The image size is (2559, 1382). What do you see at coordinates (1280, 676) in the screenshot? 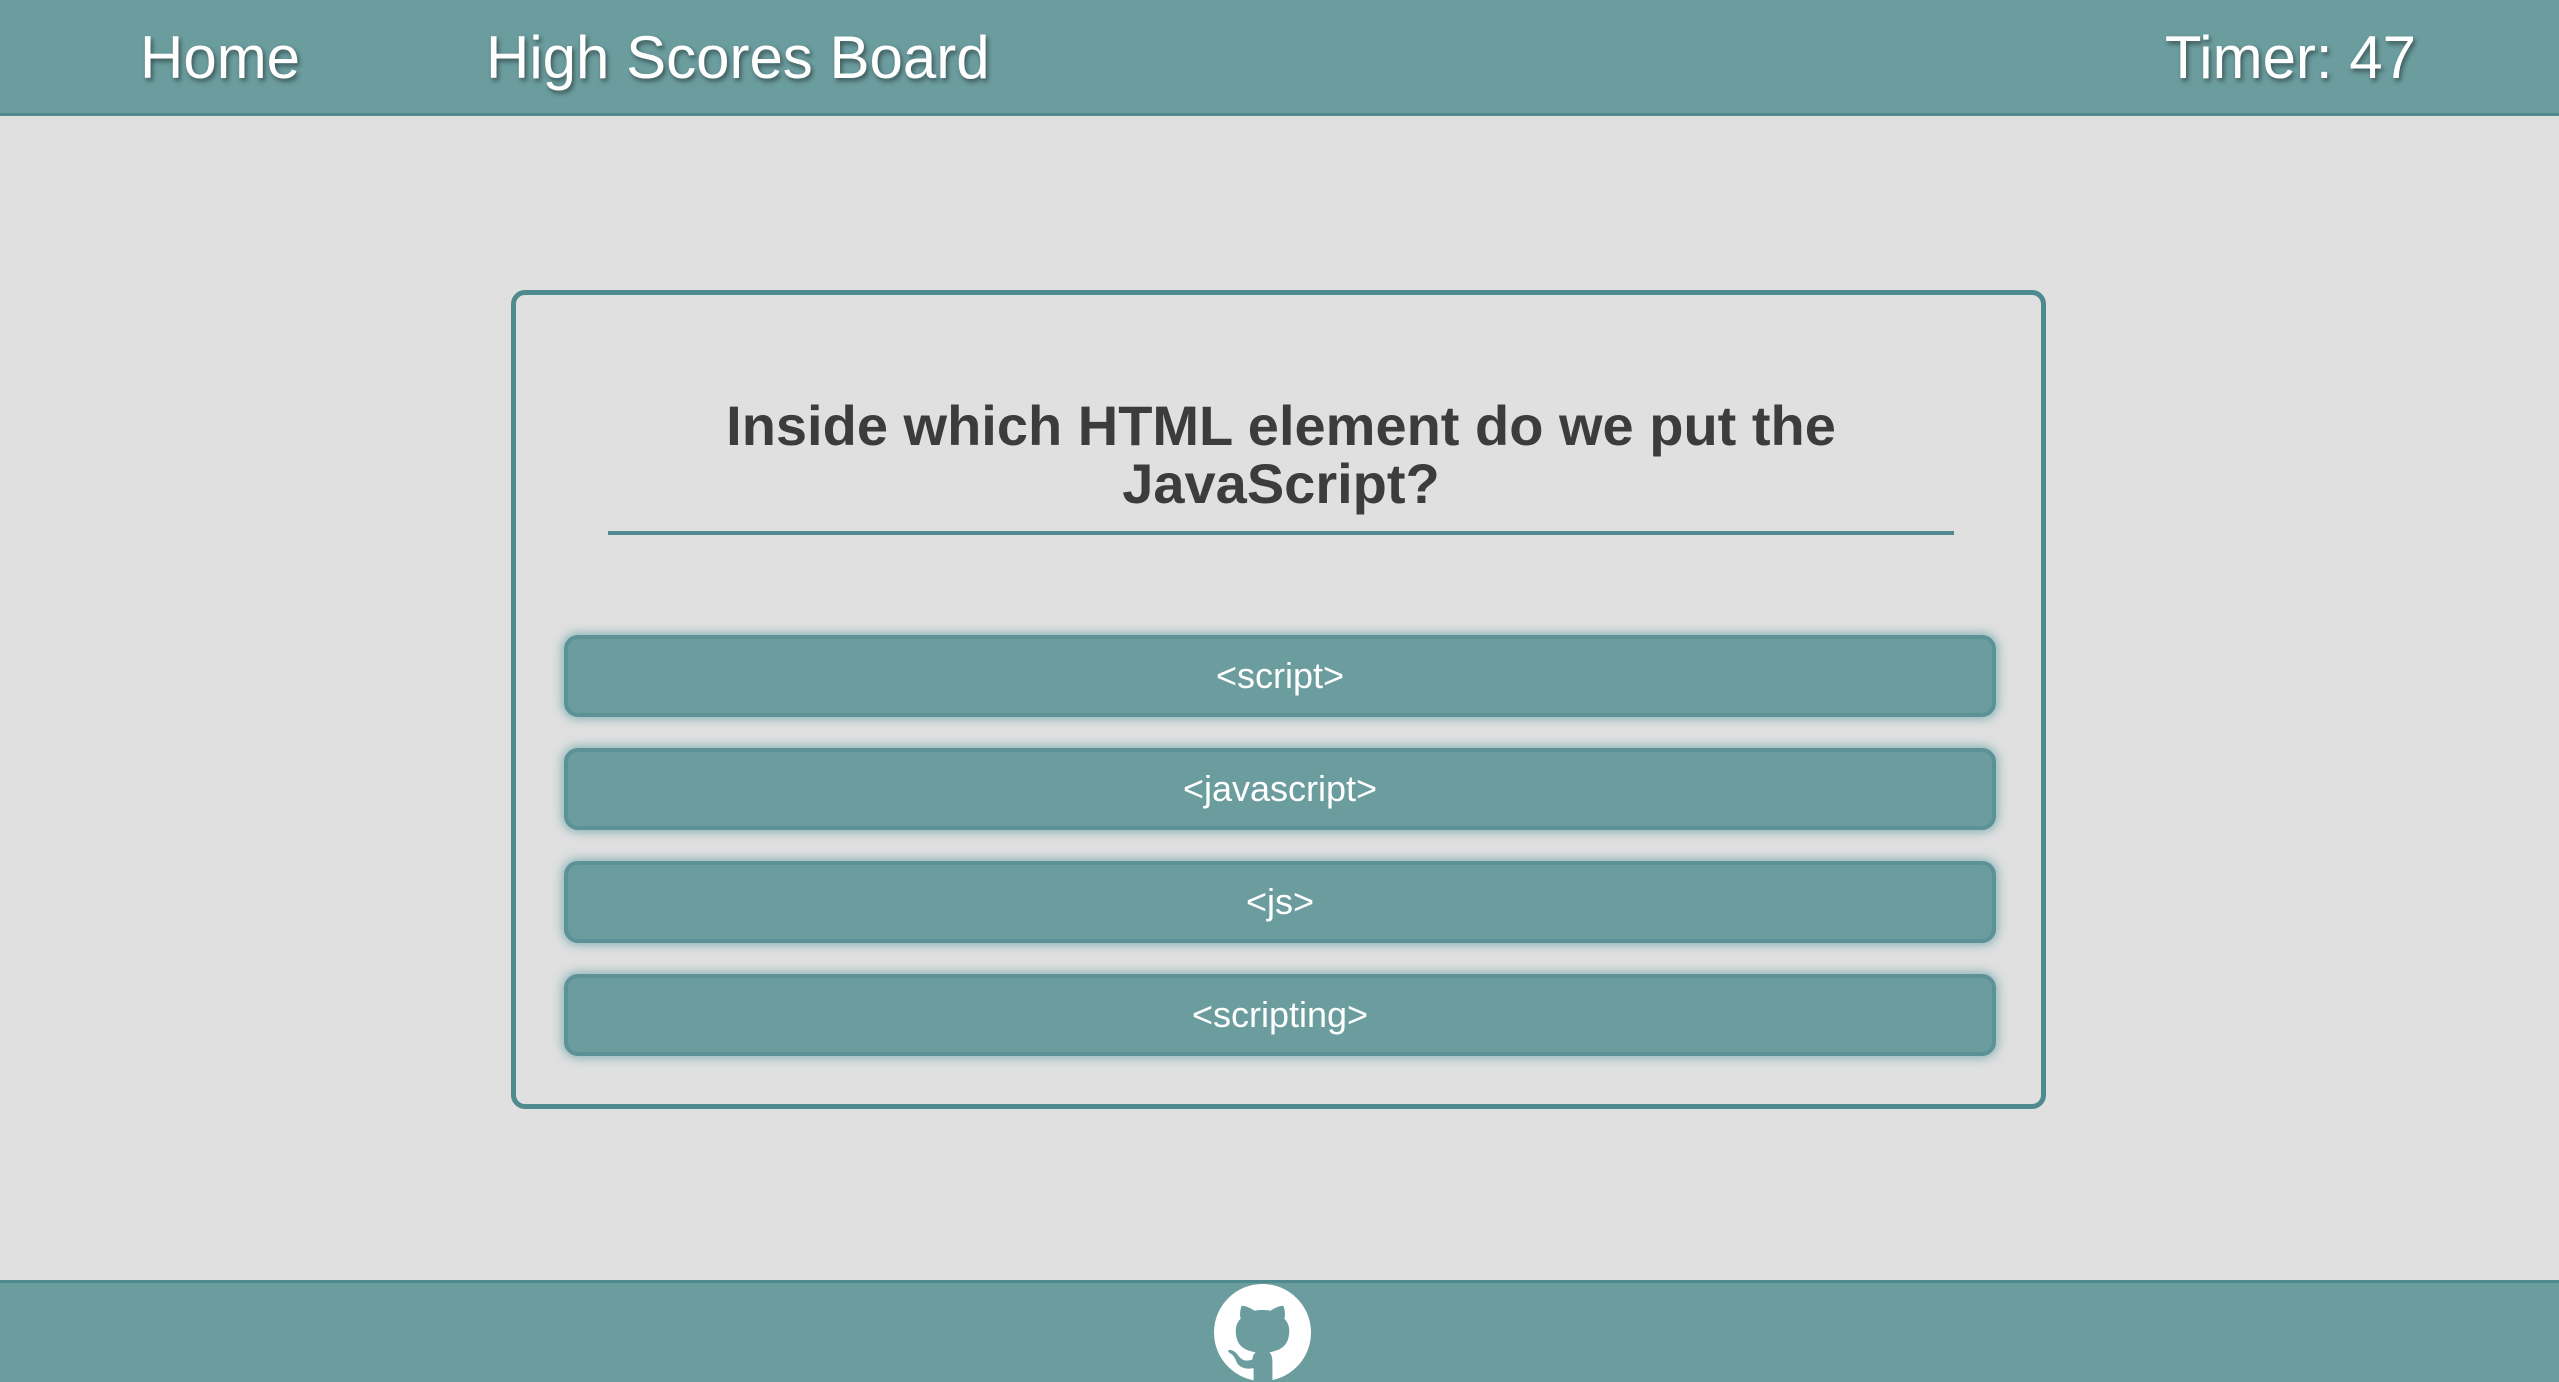
I see `answer-button-1: <script>` at bounding box center [1280, 676].